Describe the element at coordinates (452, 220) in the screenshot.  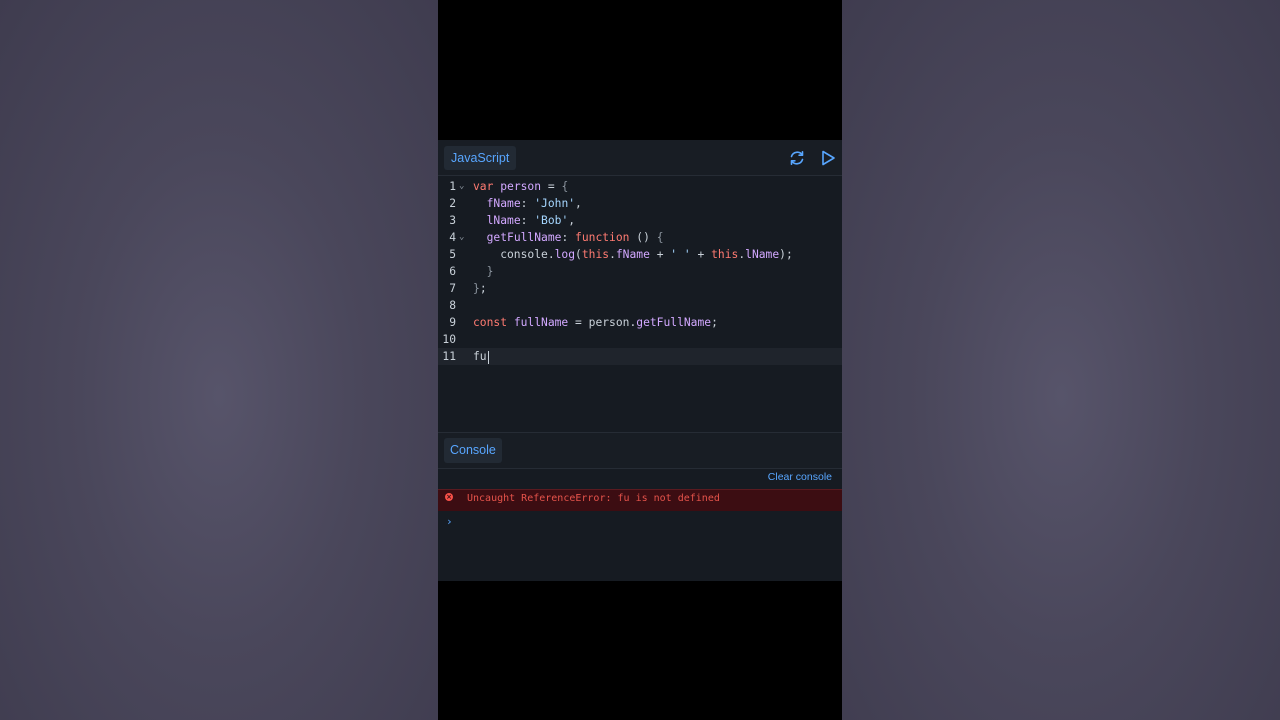
I see `line-number: 3` at that location.